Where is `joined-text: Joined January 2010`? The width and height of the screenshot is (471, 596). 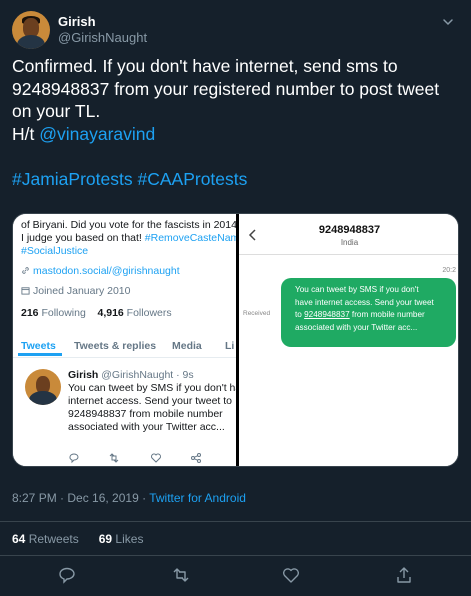
joined-text: Joined January 2010 is located at coordinates (82, 291).